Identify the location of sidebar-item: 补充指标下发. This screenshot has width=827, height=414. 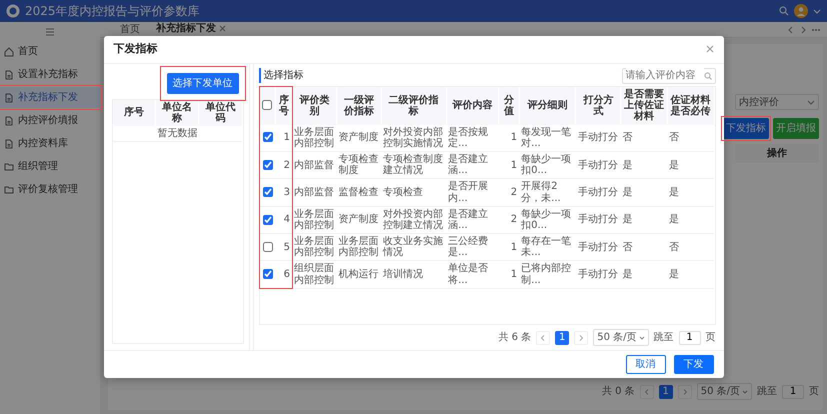
(50, 97).